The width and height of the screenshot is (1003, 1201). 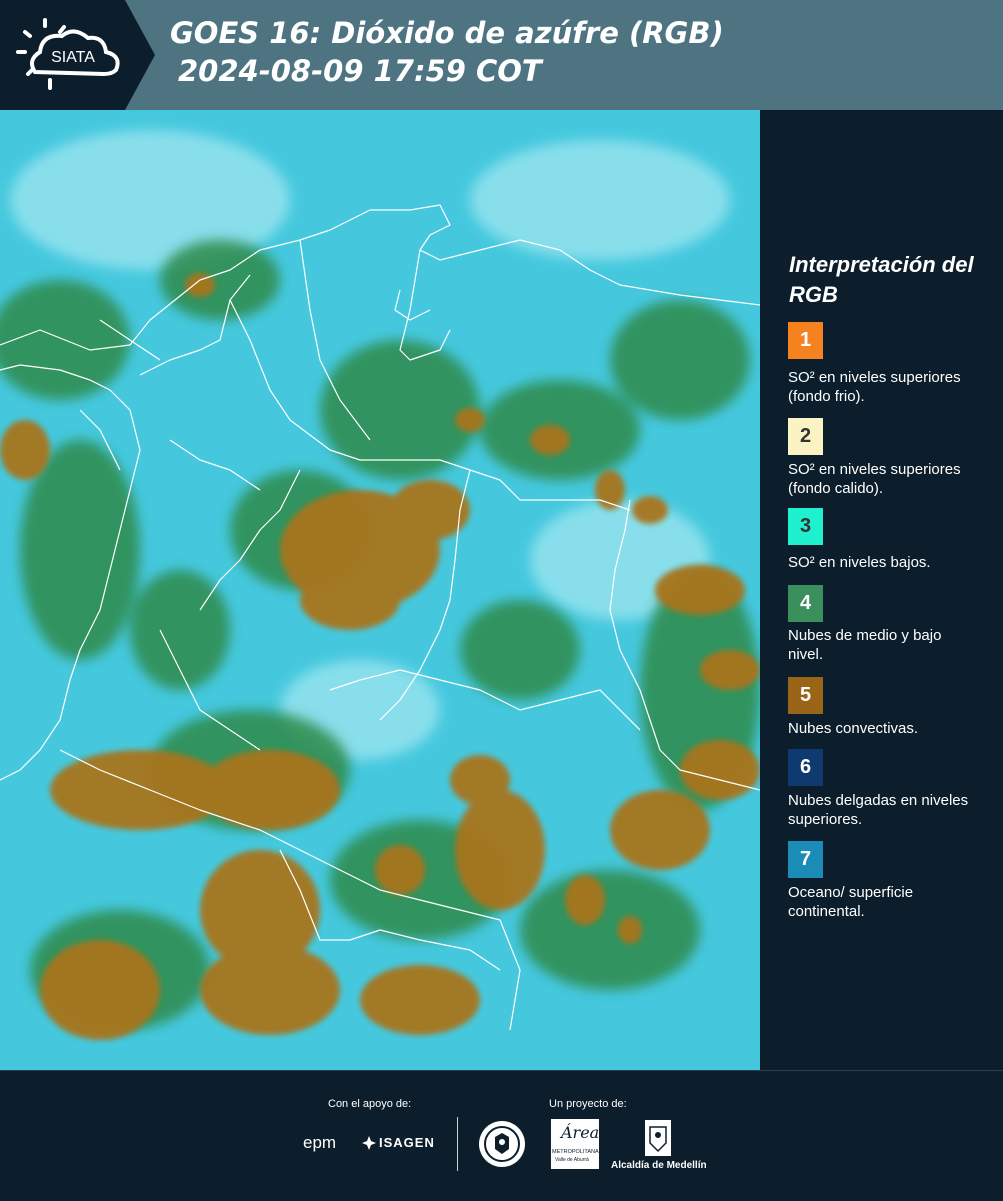 I want to click on support-label: Con el apoyo de:, so click(x=370, y=1104).